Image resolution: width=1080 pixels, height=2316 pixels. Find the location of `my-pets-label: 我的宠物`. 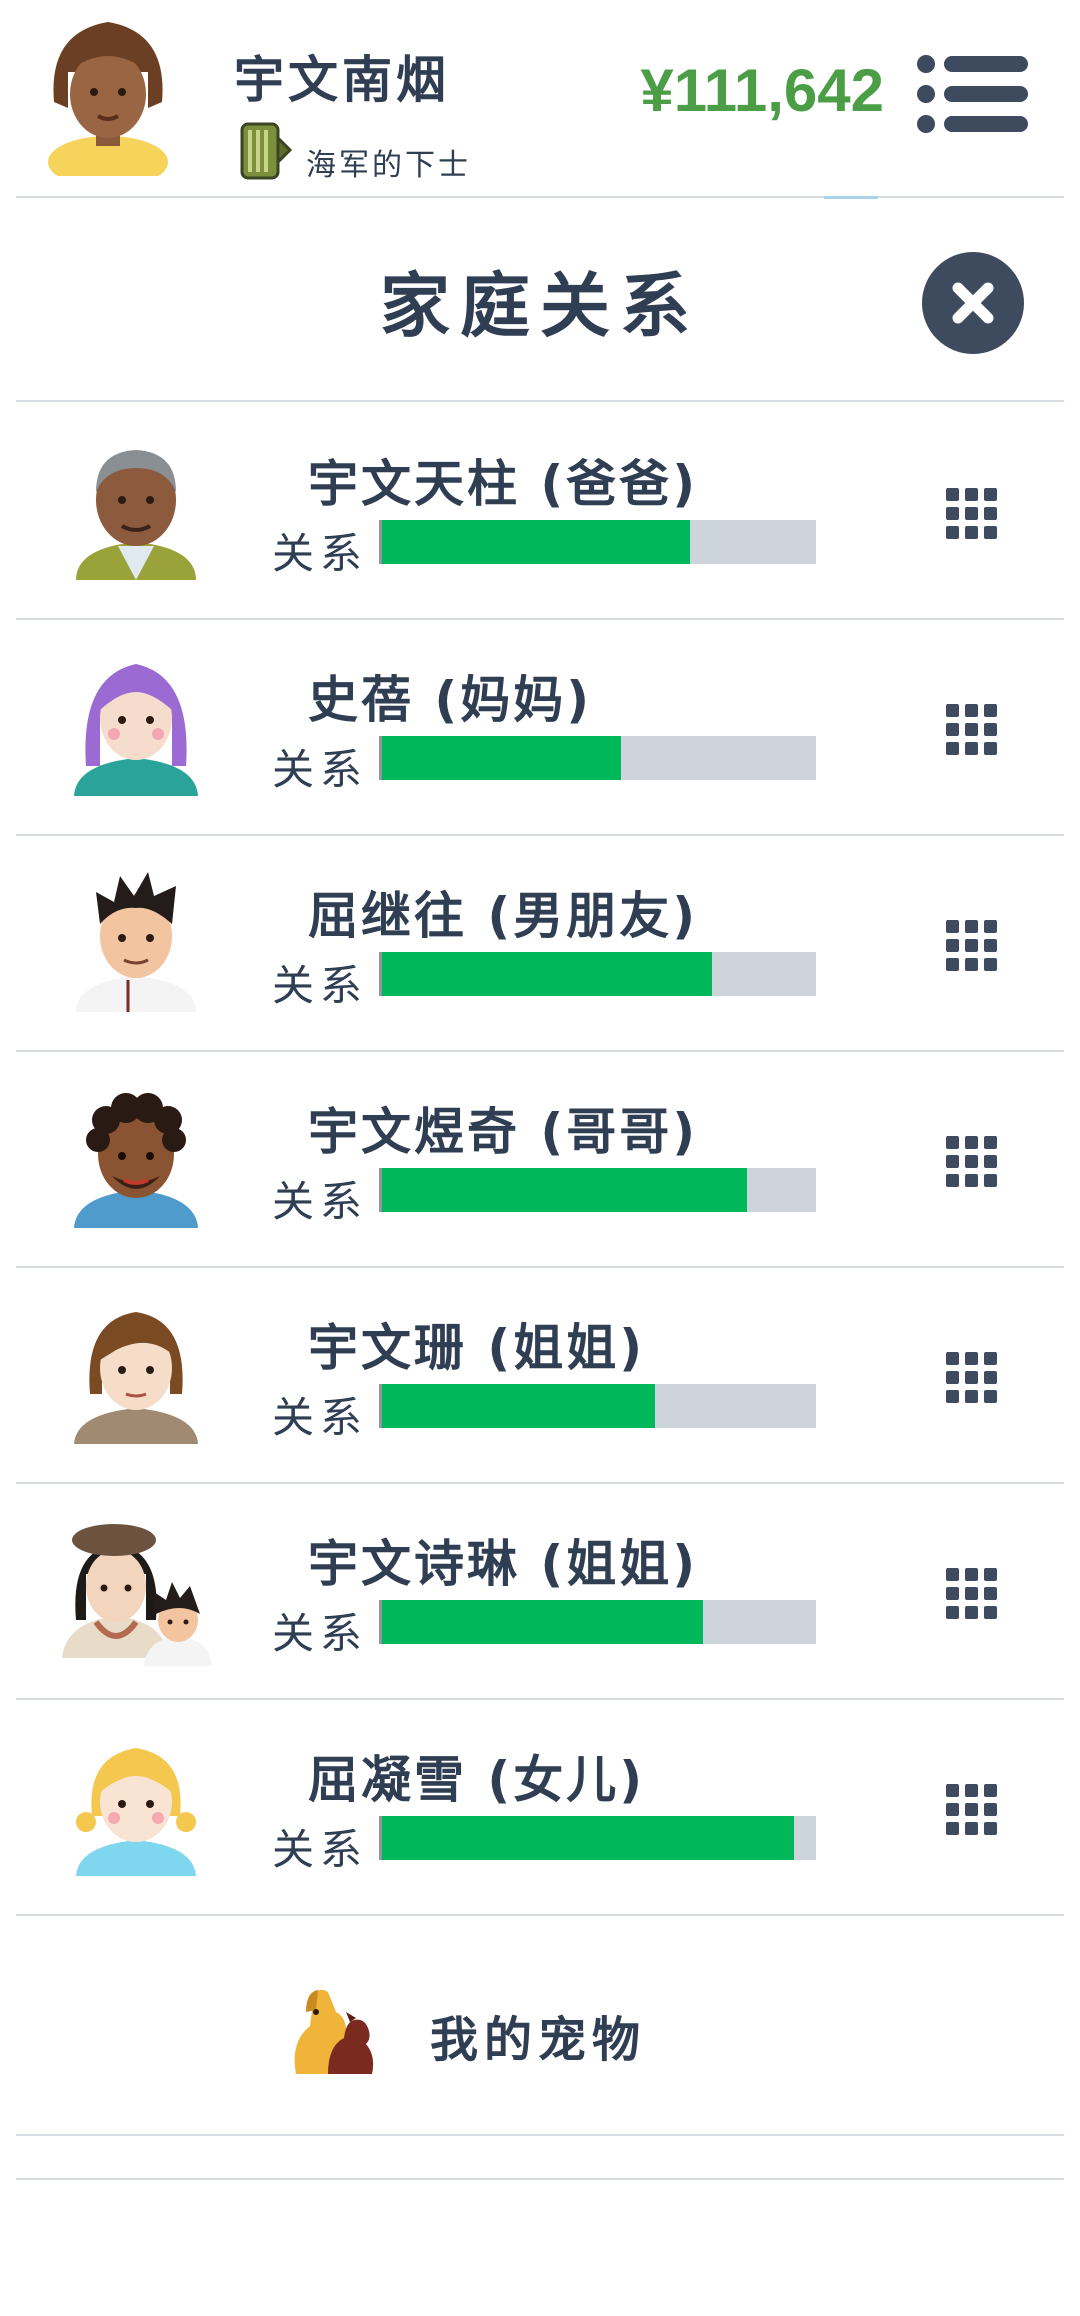

my-pets-label: 我的宠物 is located at coordinates (538, 2040).